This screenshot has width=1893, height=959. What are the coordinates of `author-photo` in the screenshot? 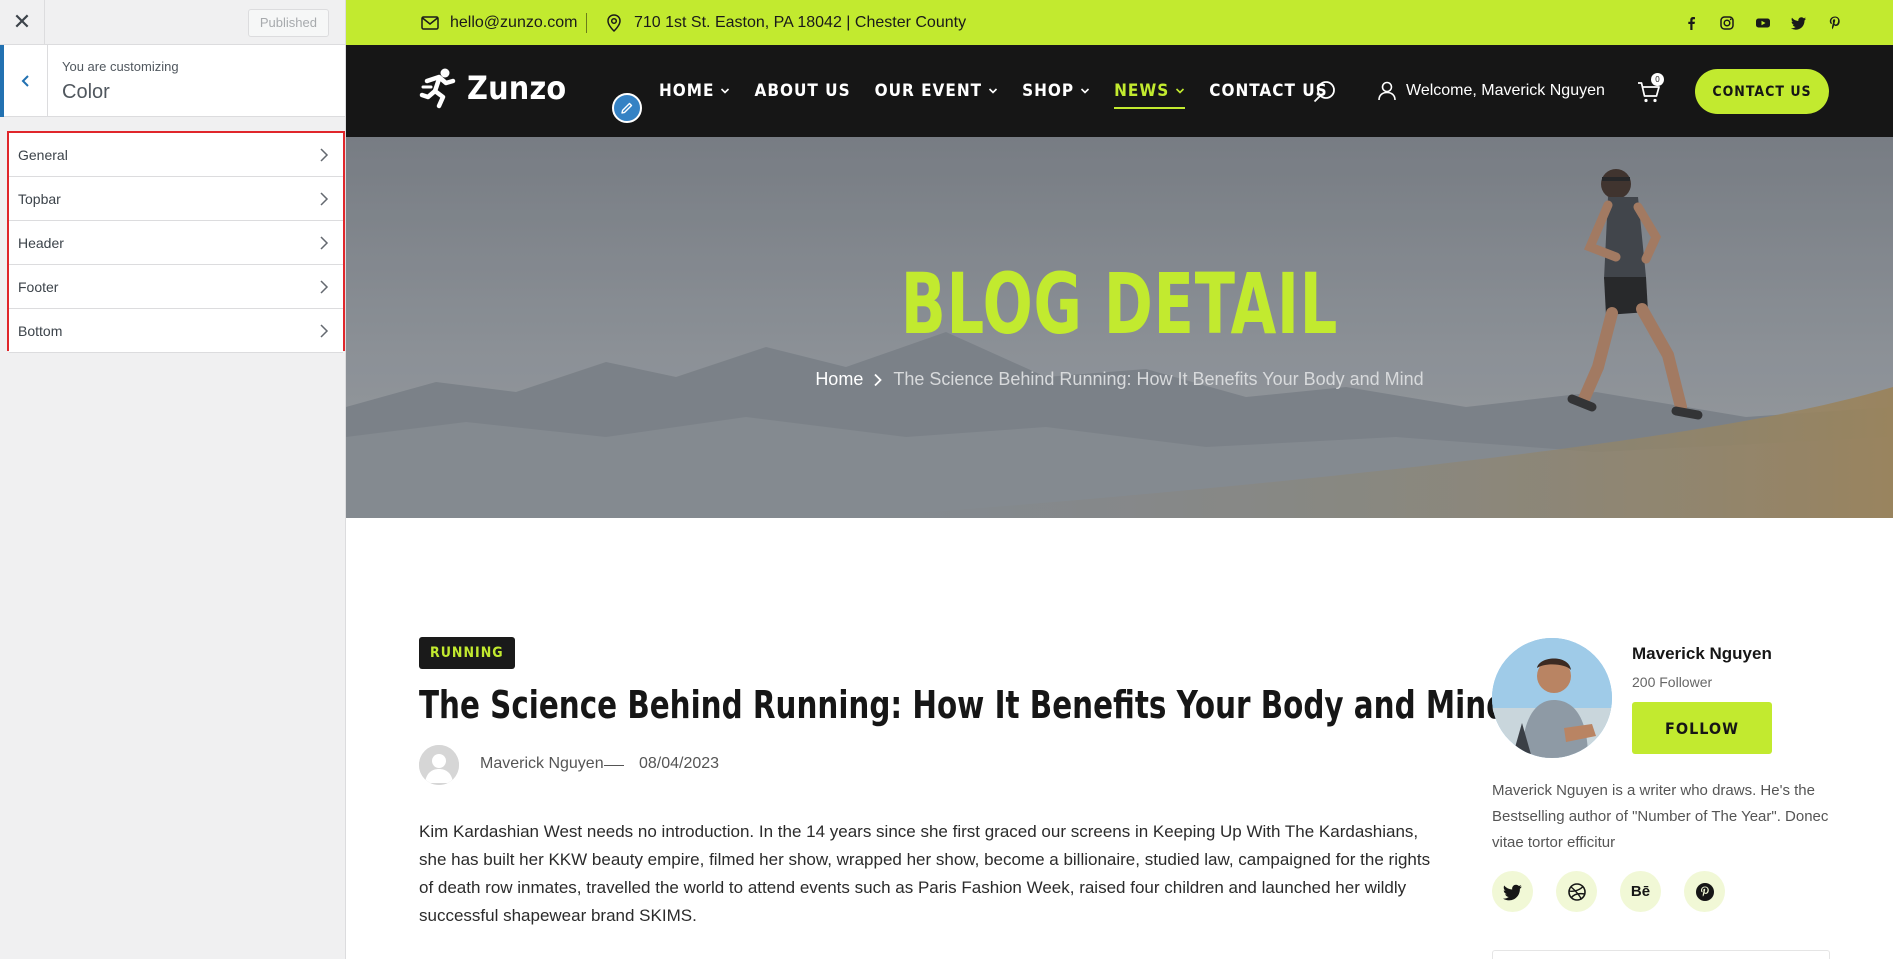 It's located at (1552, 698).